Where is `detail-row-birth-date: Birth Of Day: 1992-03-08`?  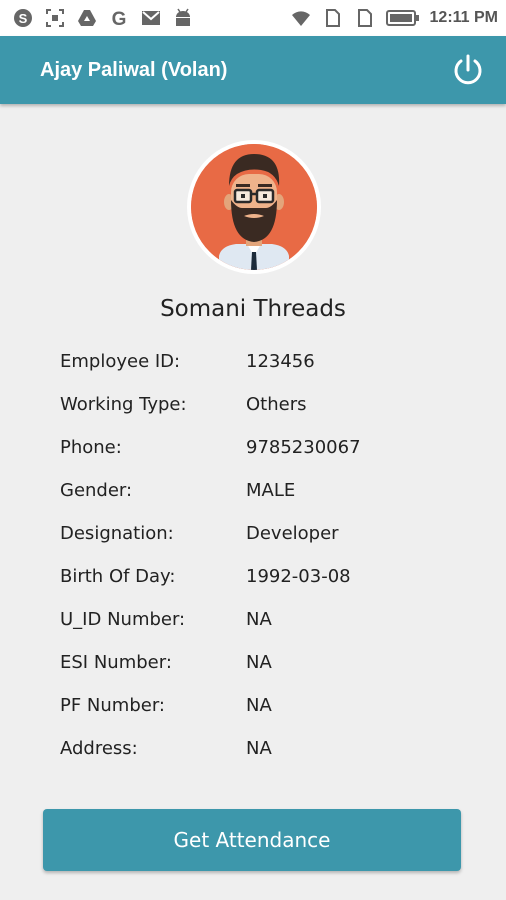
detail-row-birth-date: Birth Of Day: 1992-03-08 is located at coordinates (270, 576).